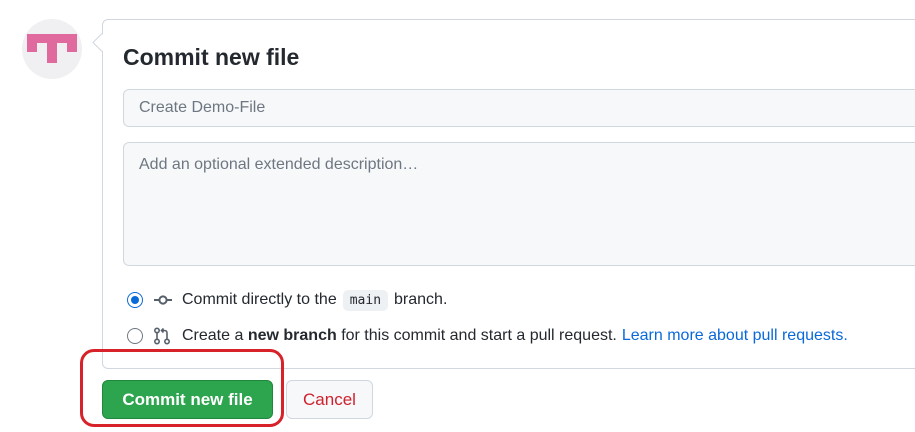 This screenshot has width=915, height=432. I want to click on new-branch-radio, so click(135, 336).